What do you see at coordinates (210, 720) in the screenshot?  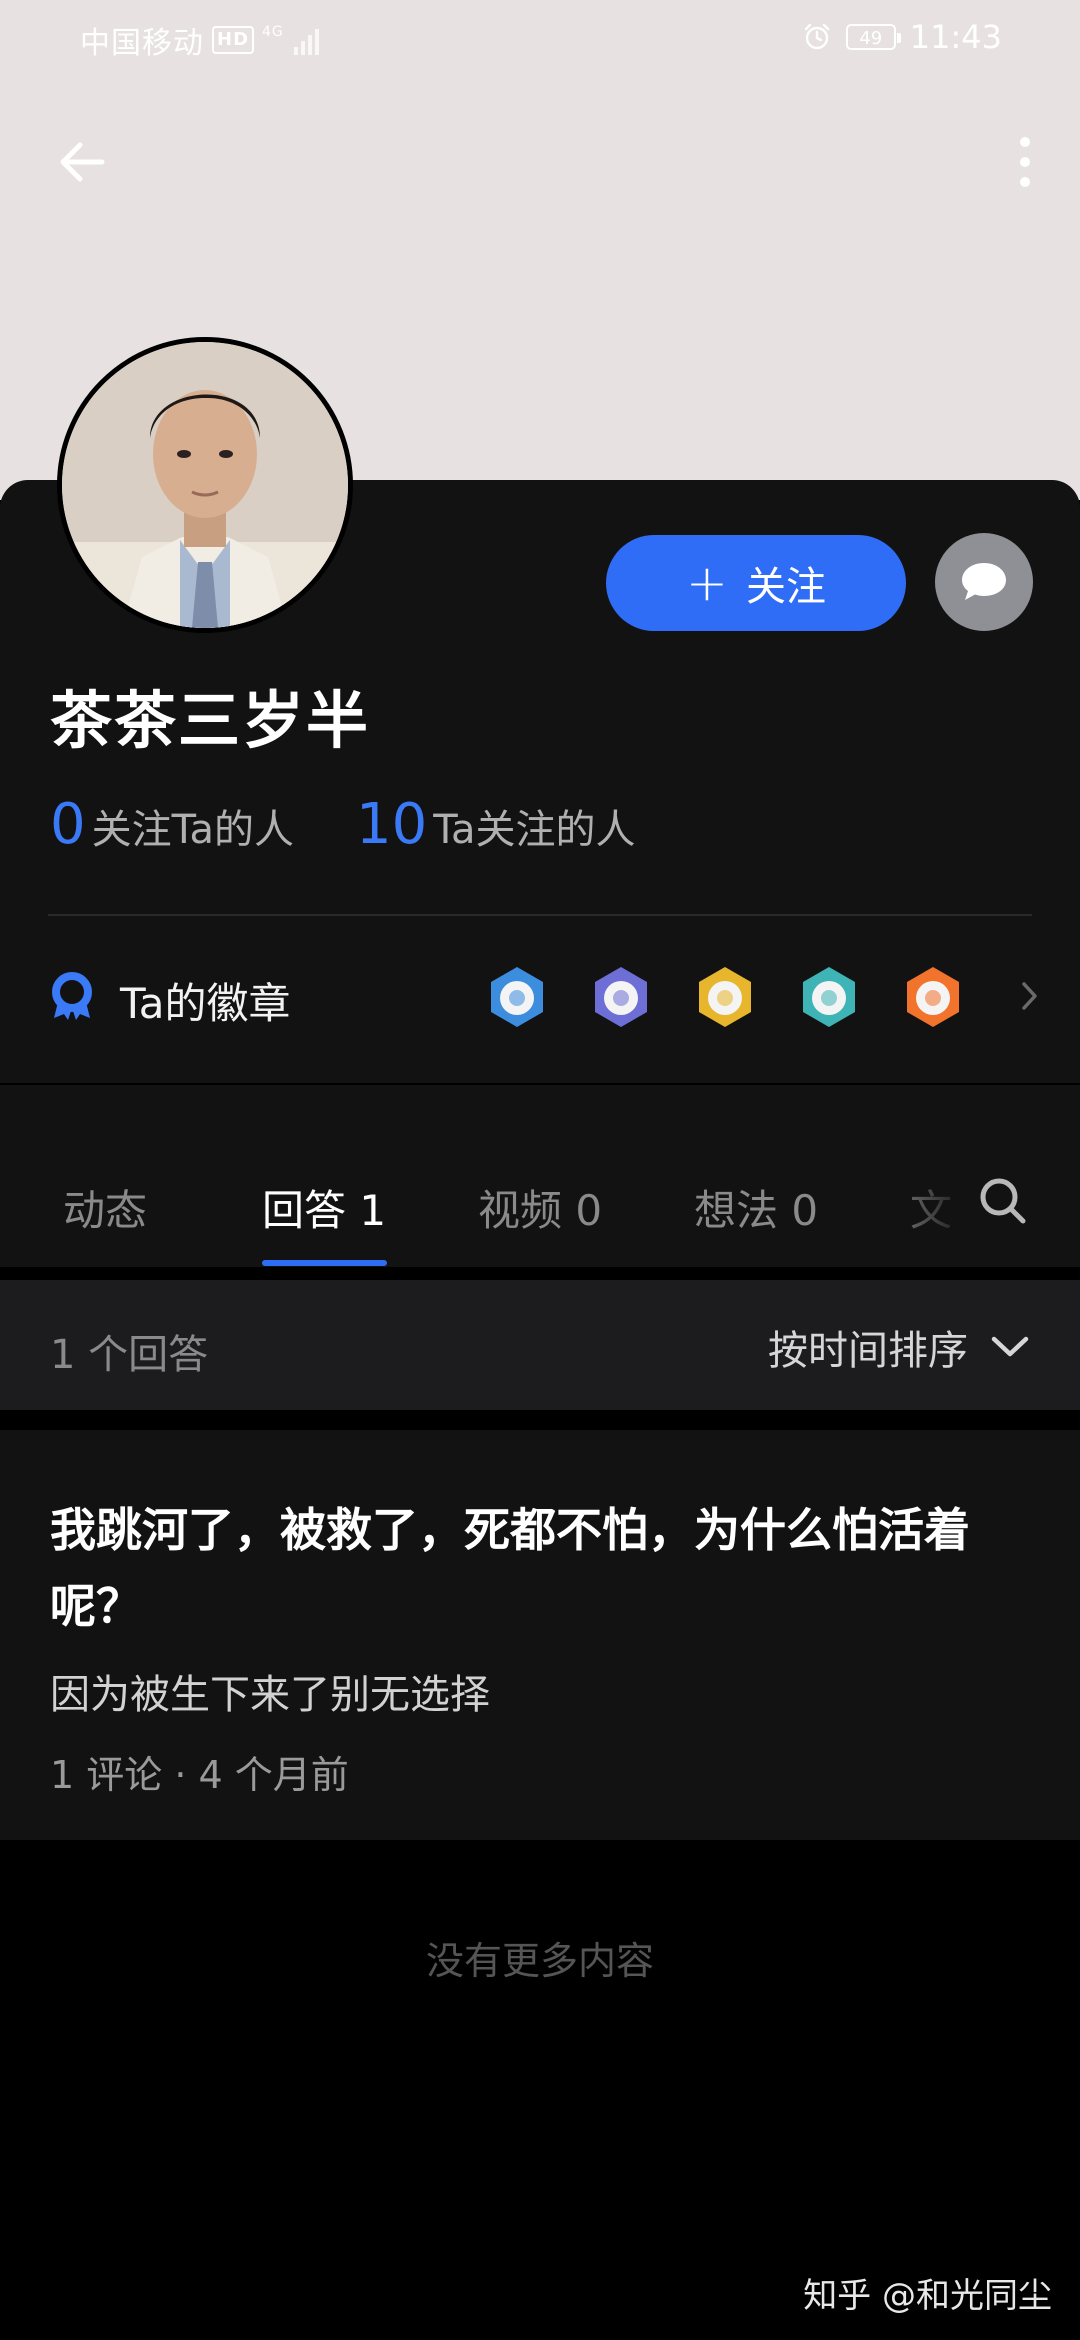 I see `profile-name: 茶茶三岁半` at bounding box center [210, 720].